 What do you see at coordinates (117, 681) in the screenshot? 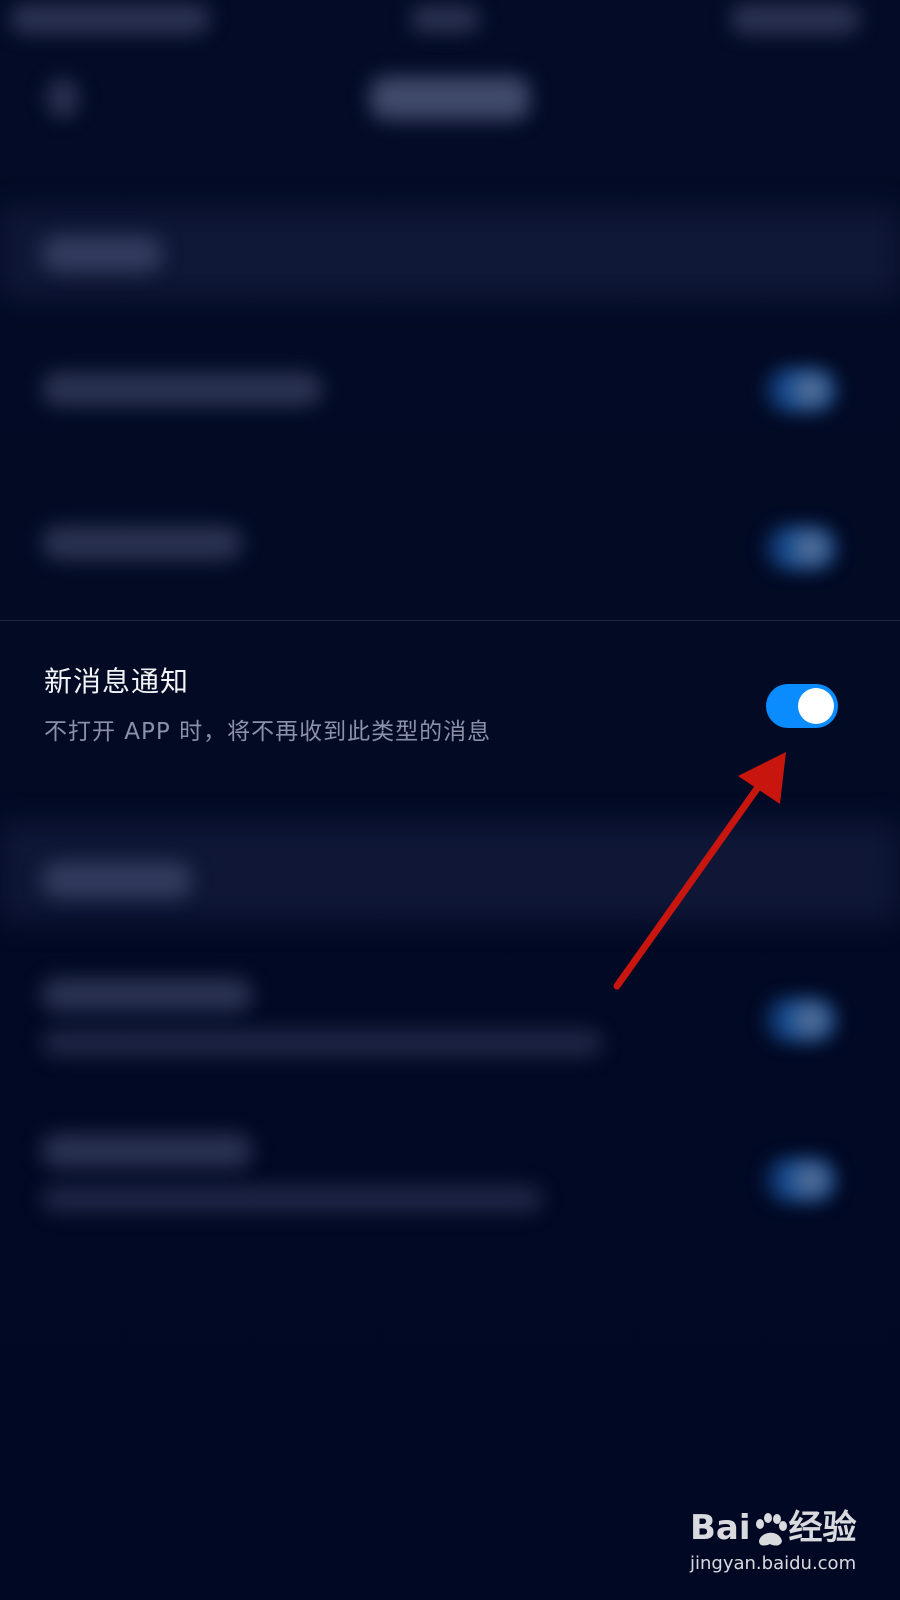
I see `setting-title: 新消息通知` at bounding box center [117, 681].